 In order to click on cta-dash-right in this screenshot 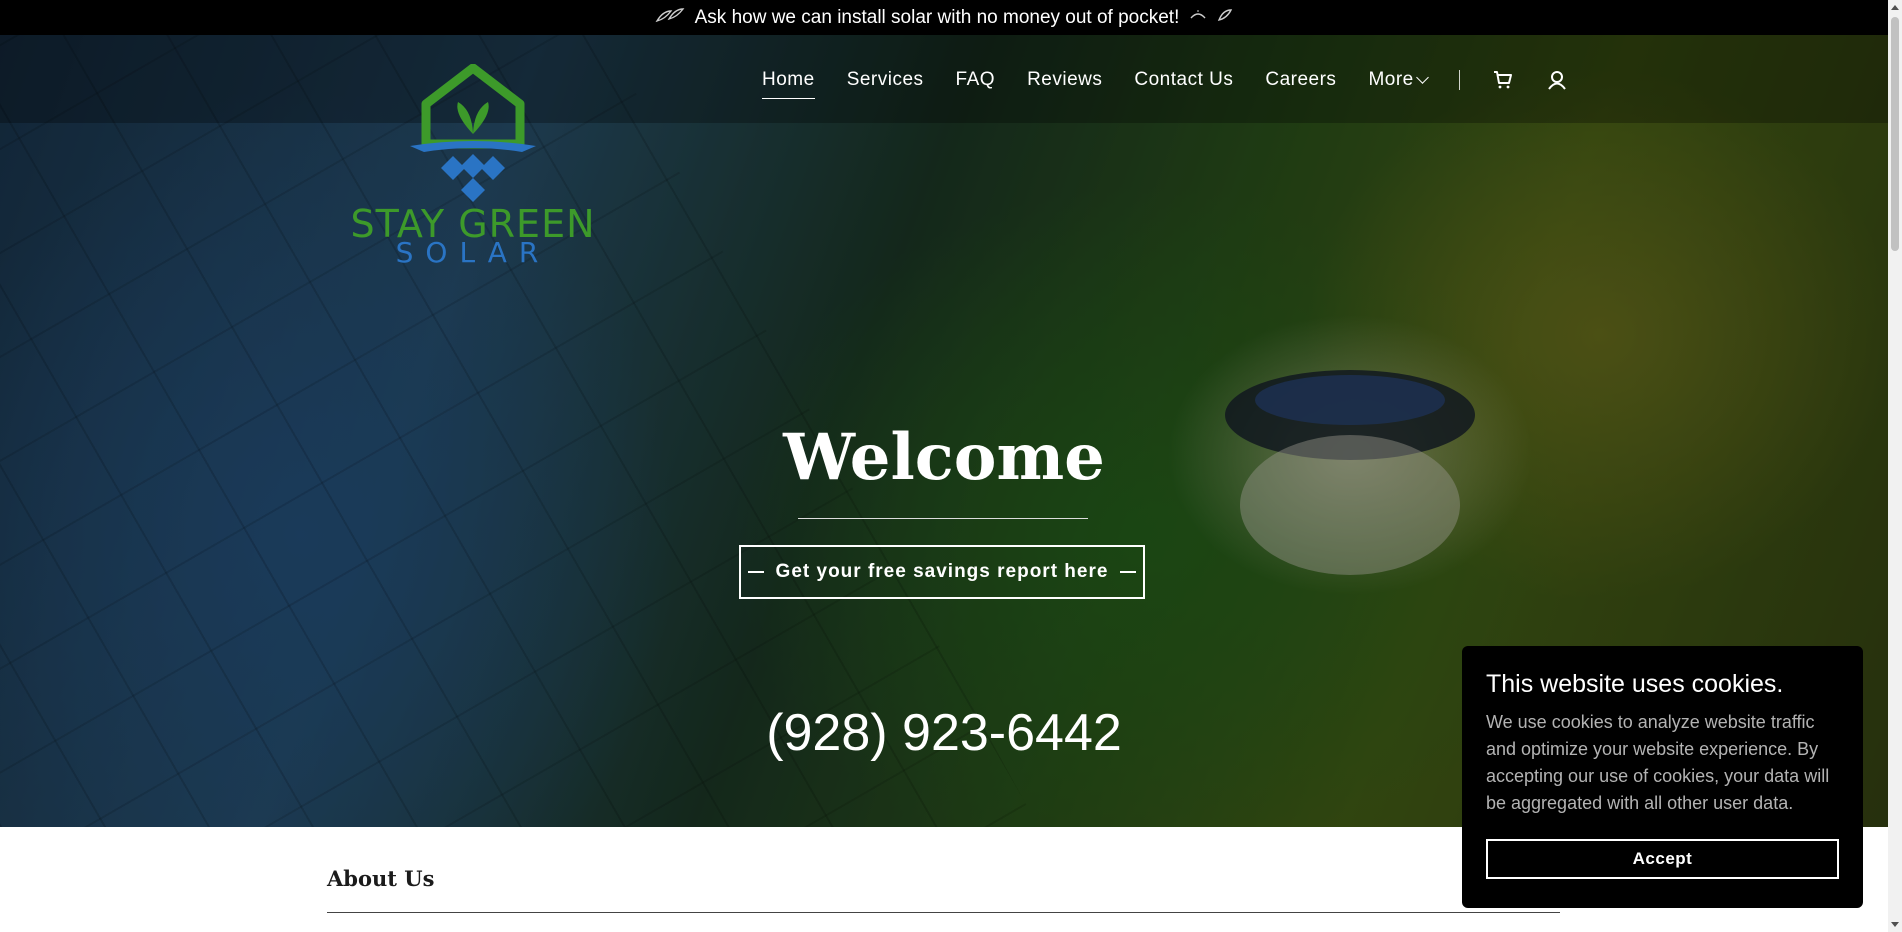, I will do `click(1128, 572)`.